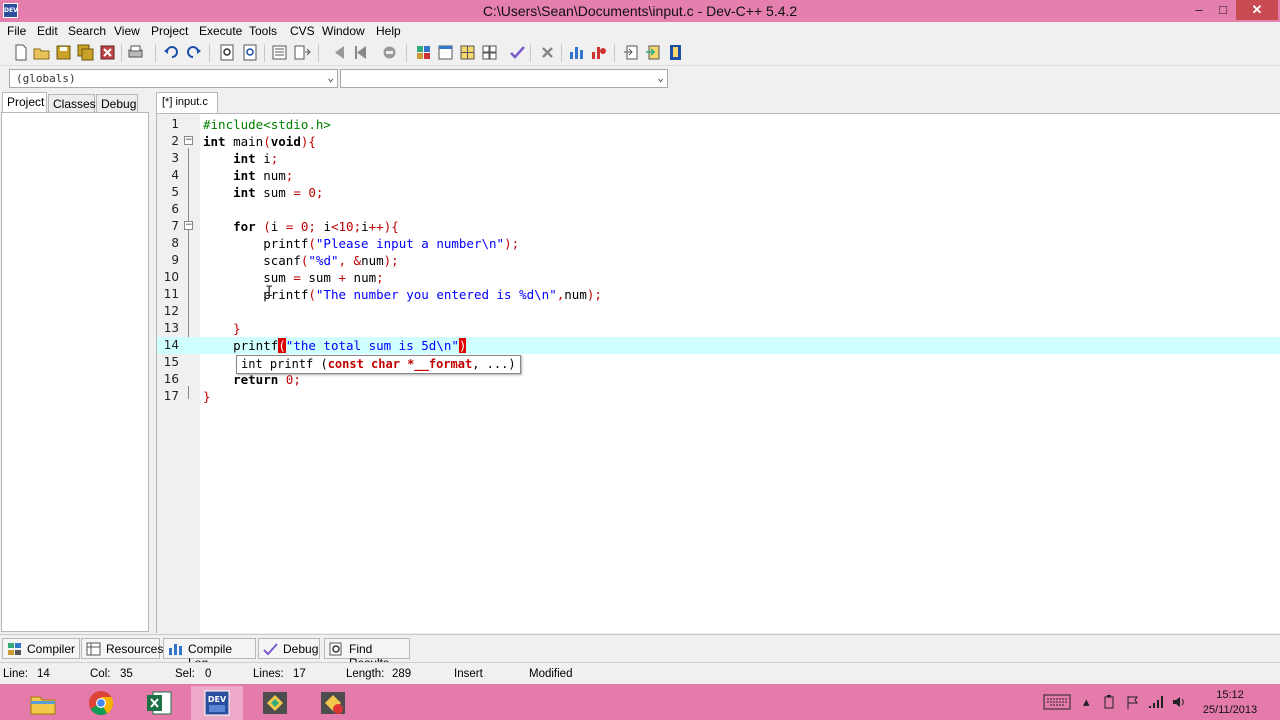  Describe the element at coordinates (43, 703) in the screenshot. I see `file-explorer-icon` at that location.